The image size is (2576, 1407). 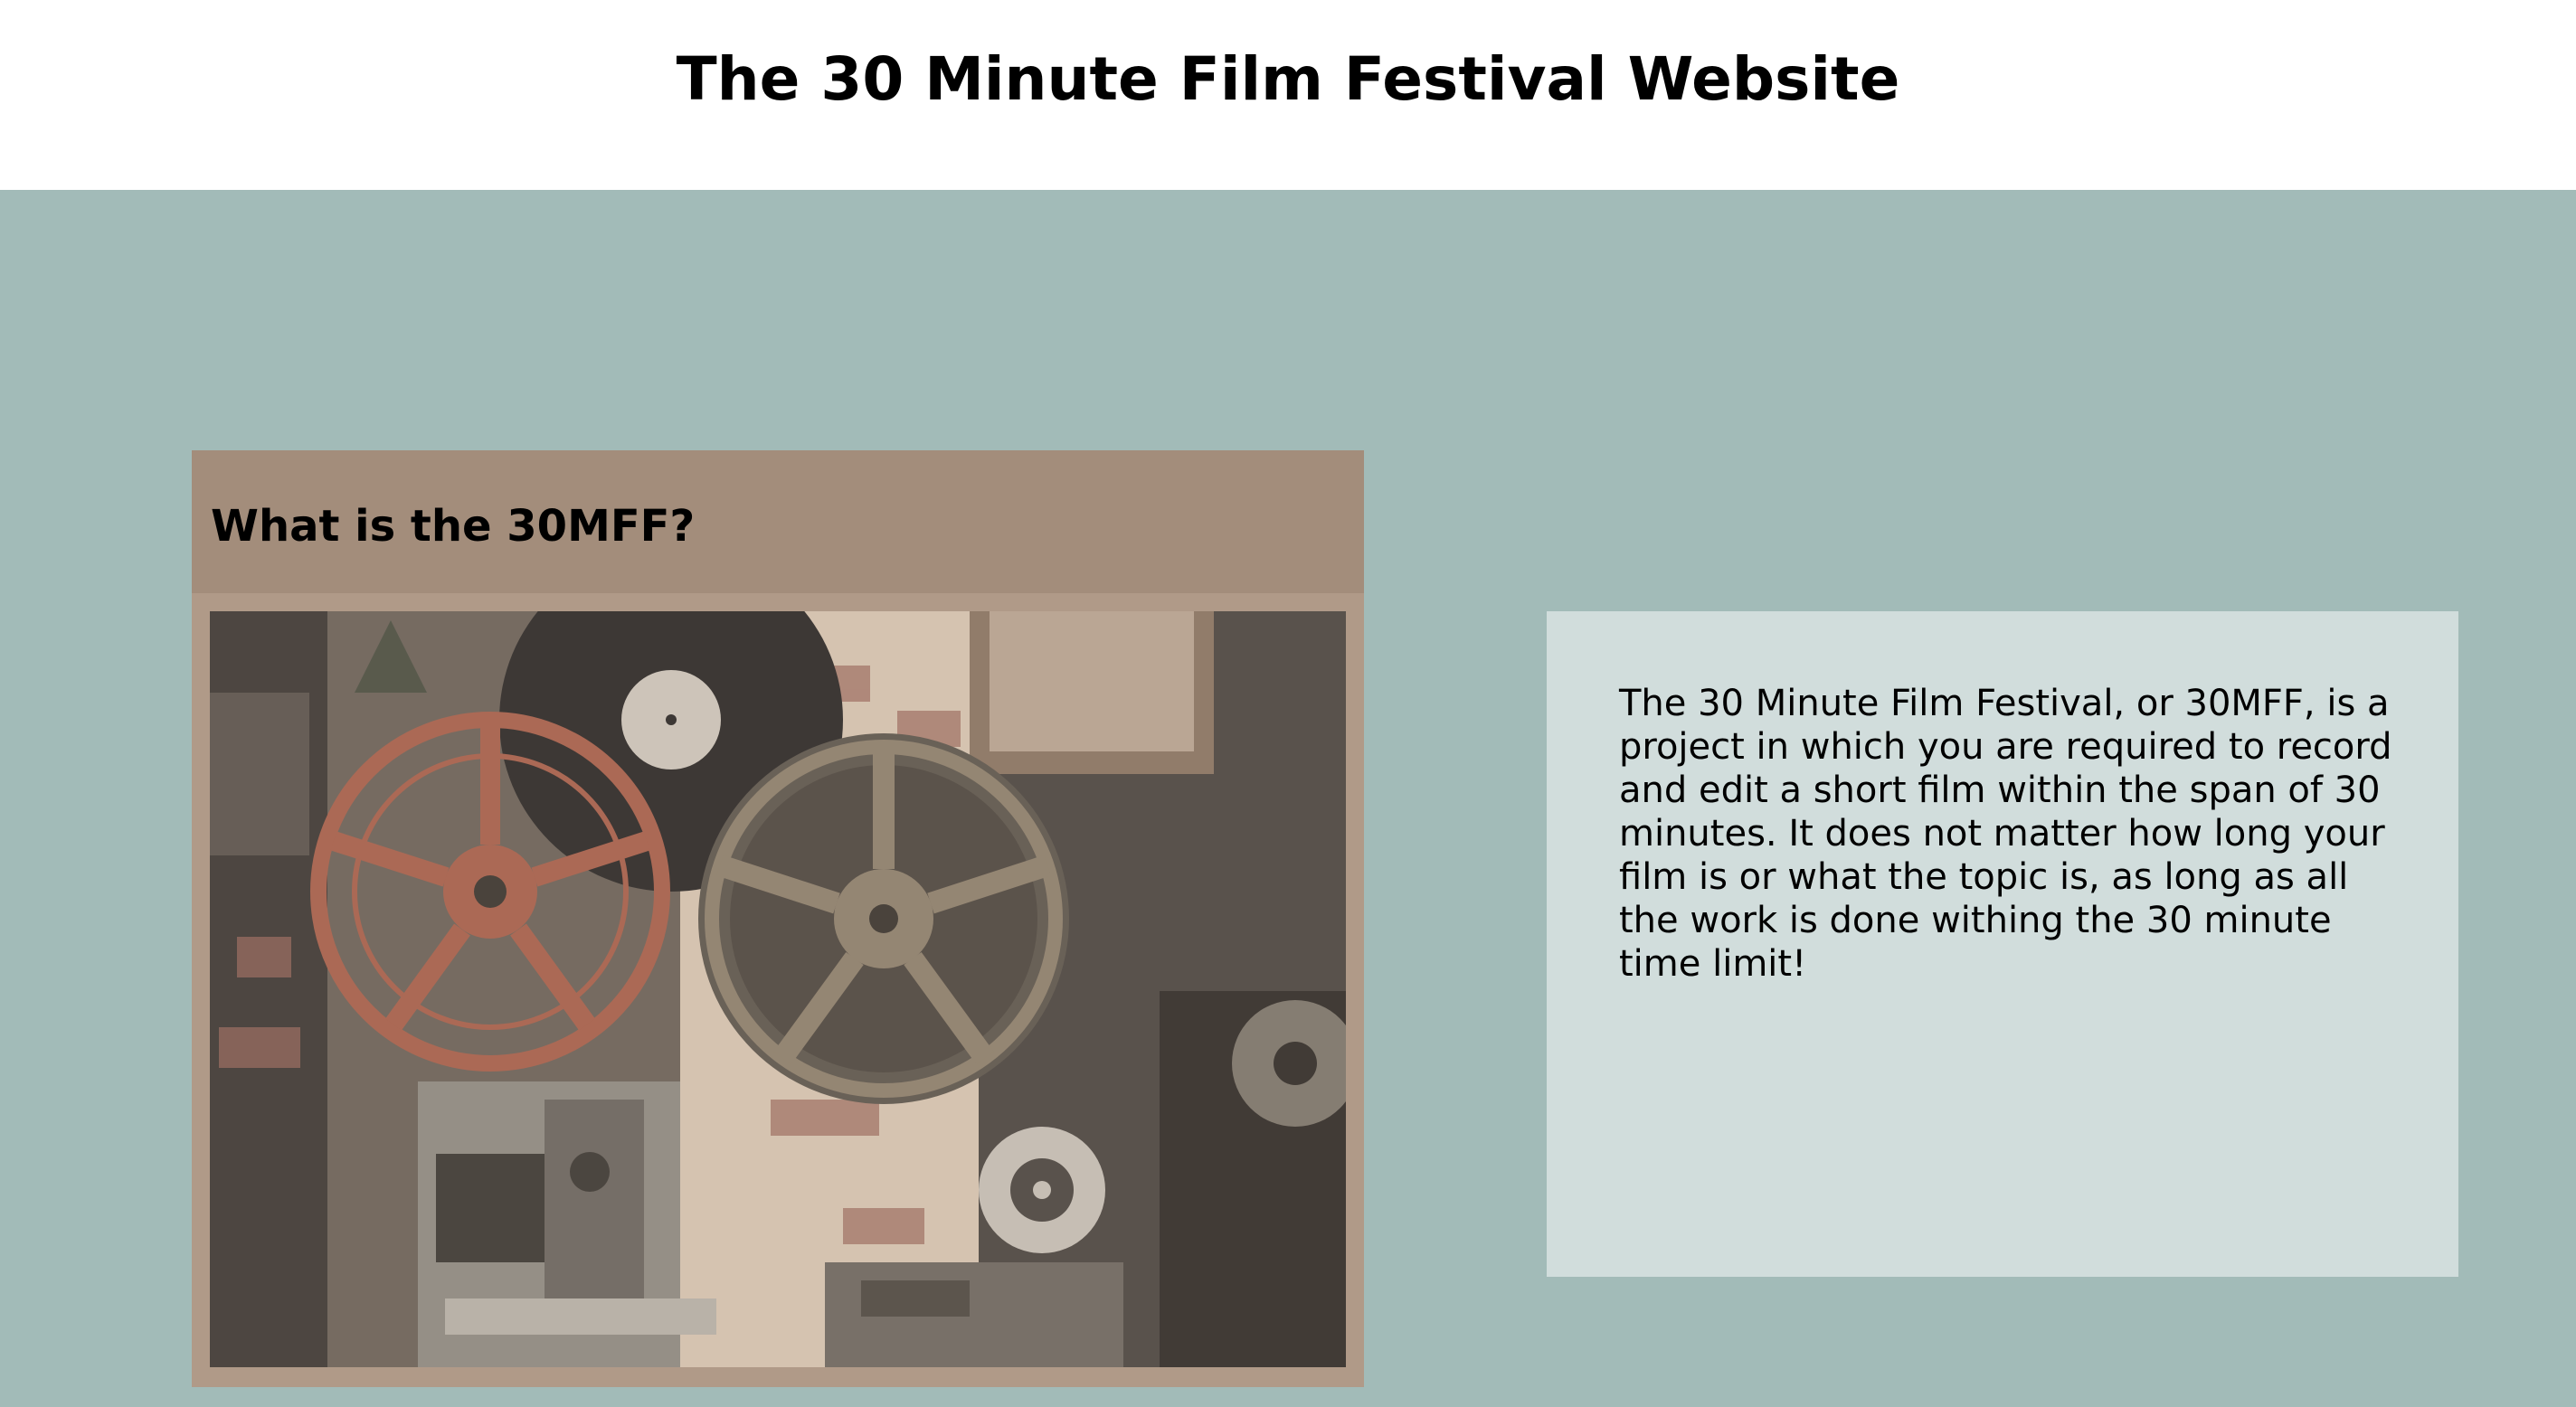 I want to click on site-header: The 30 Minute Film Festival Website, so click(x=1288, y=95).